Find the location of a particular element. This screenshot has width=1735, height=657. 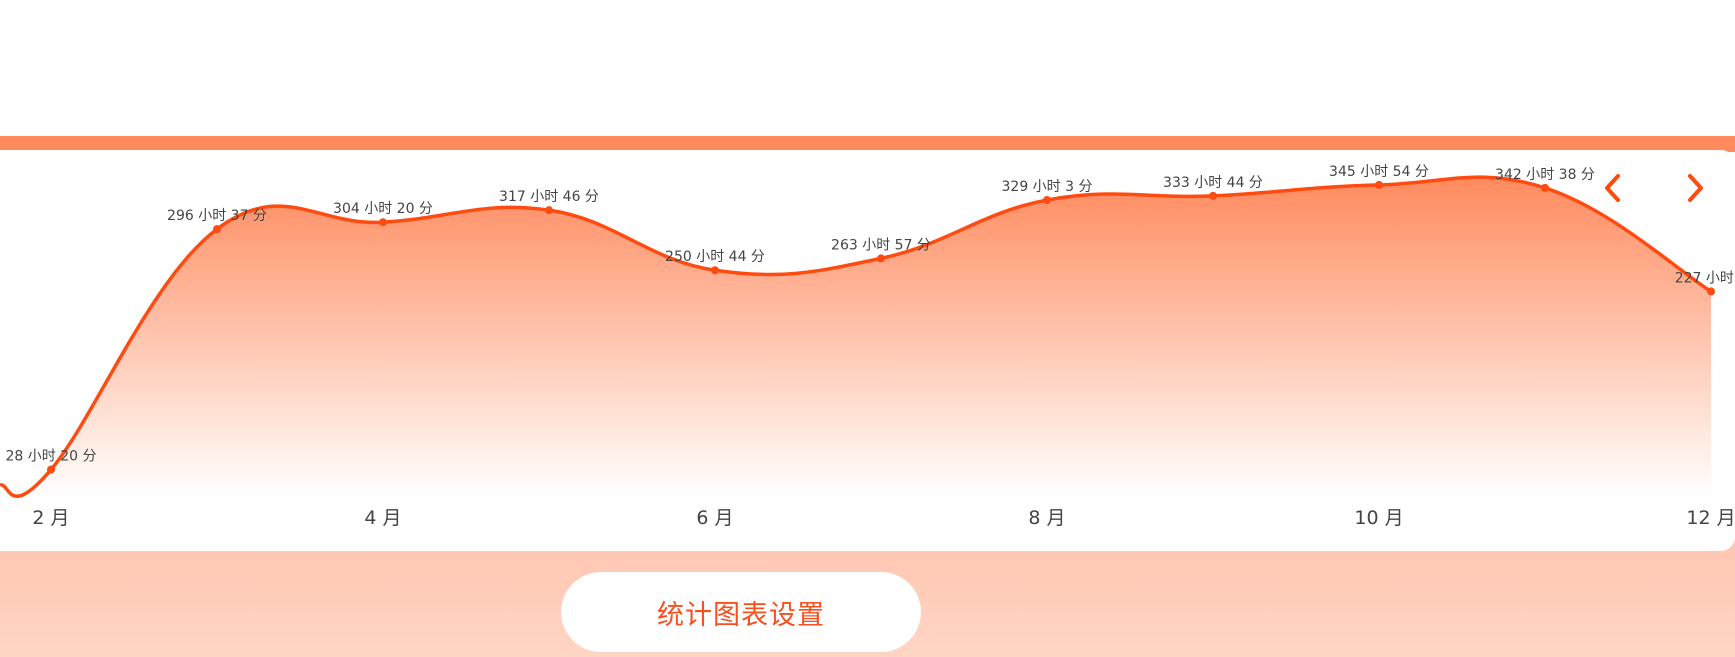

x-tick-label: 8 月 is located at coordinates (1046, 518).